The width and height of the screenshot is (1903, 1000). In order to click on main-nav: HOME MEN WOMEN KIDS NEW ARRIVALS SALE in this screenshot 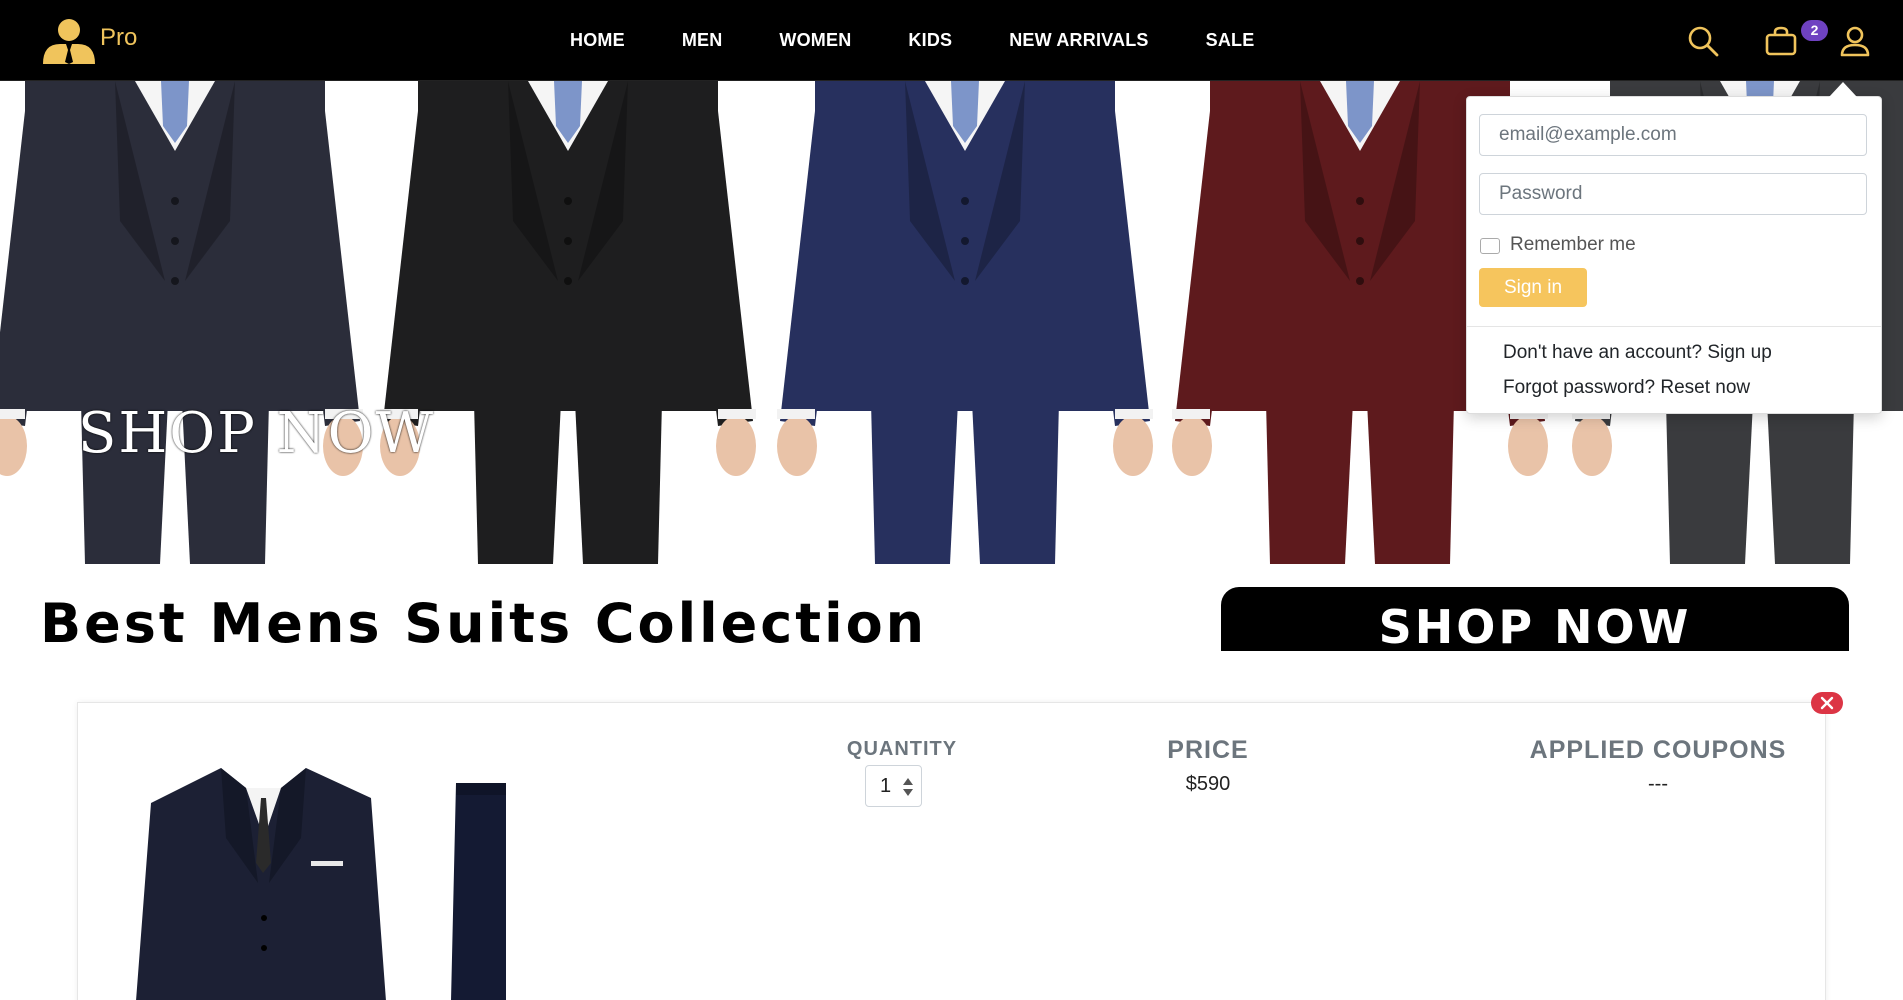, I will do `click(912, 40)`.